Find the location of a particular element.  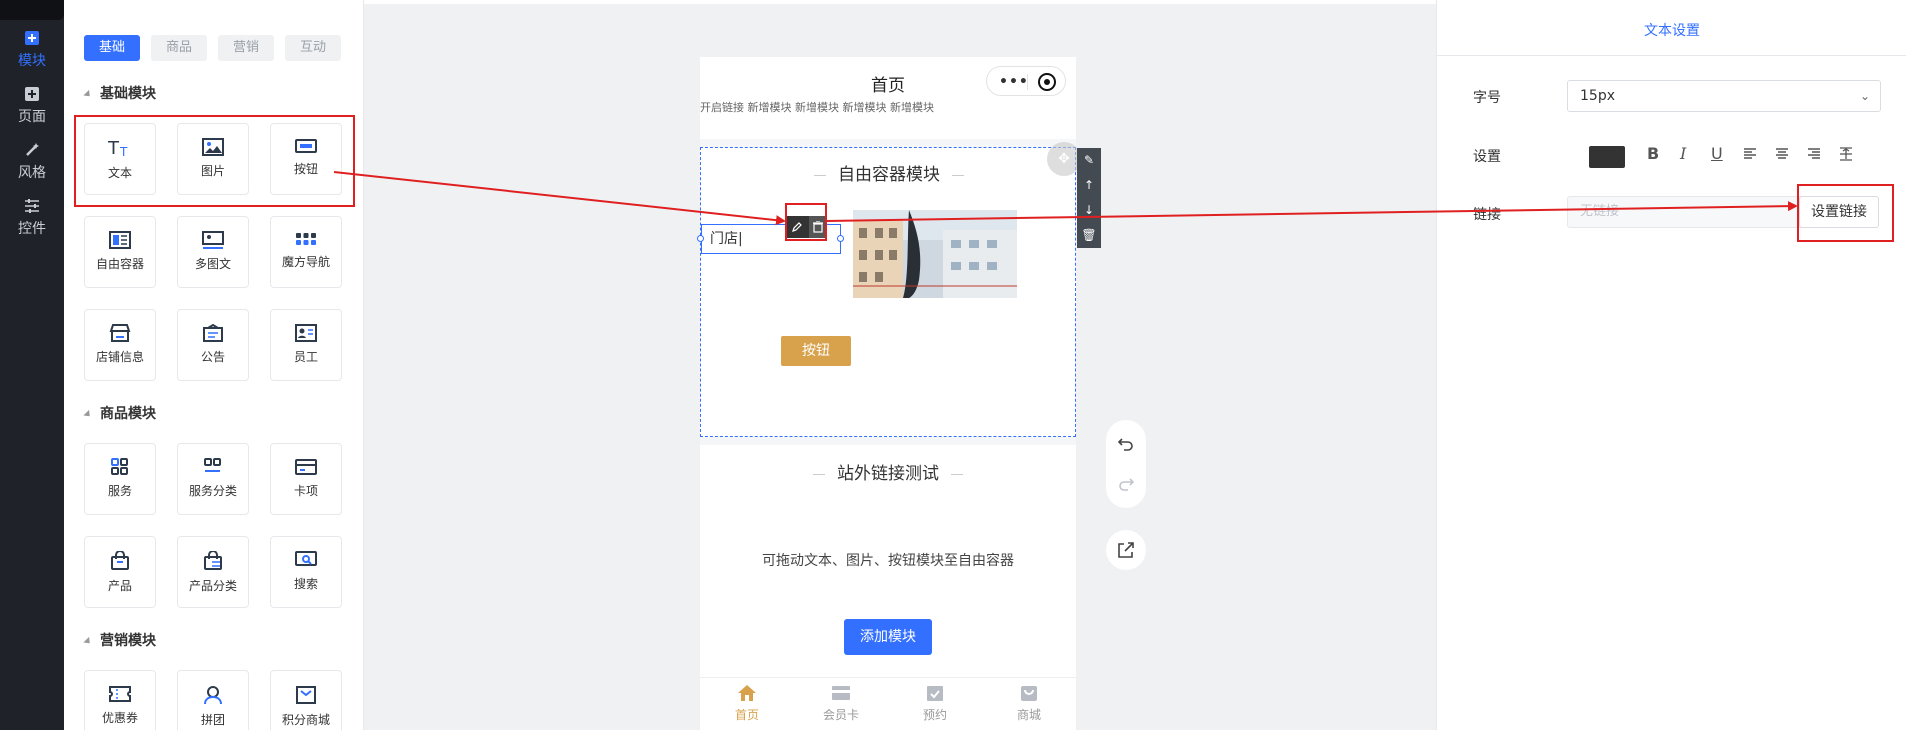

font-size-value: 15px is located at coordinates (1597, 96).